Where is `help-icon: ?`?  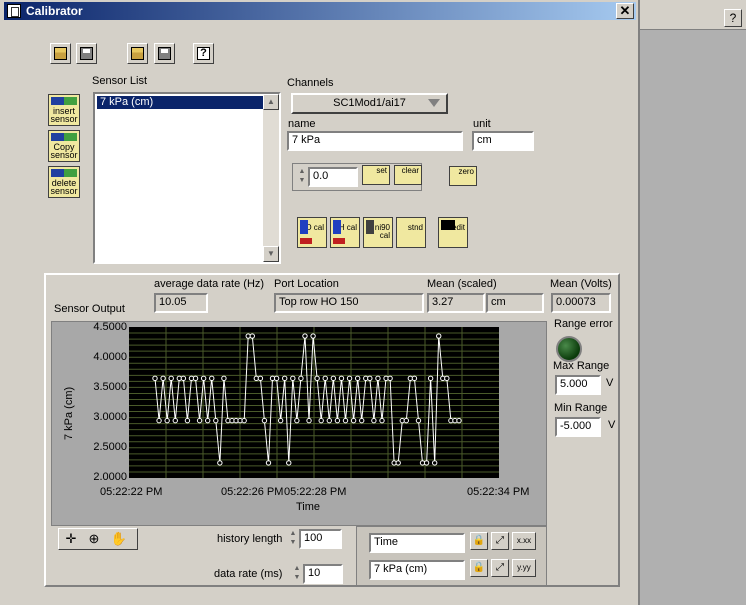
help-icon: ? is located at coordinates (203, 53).